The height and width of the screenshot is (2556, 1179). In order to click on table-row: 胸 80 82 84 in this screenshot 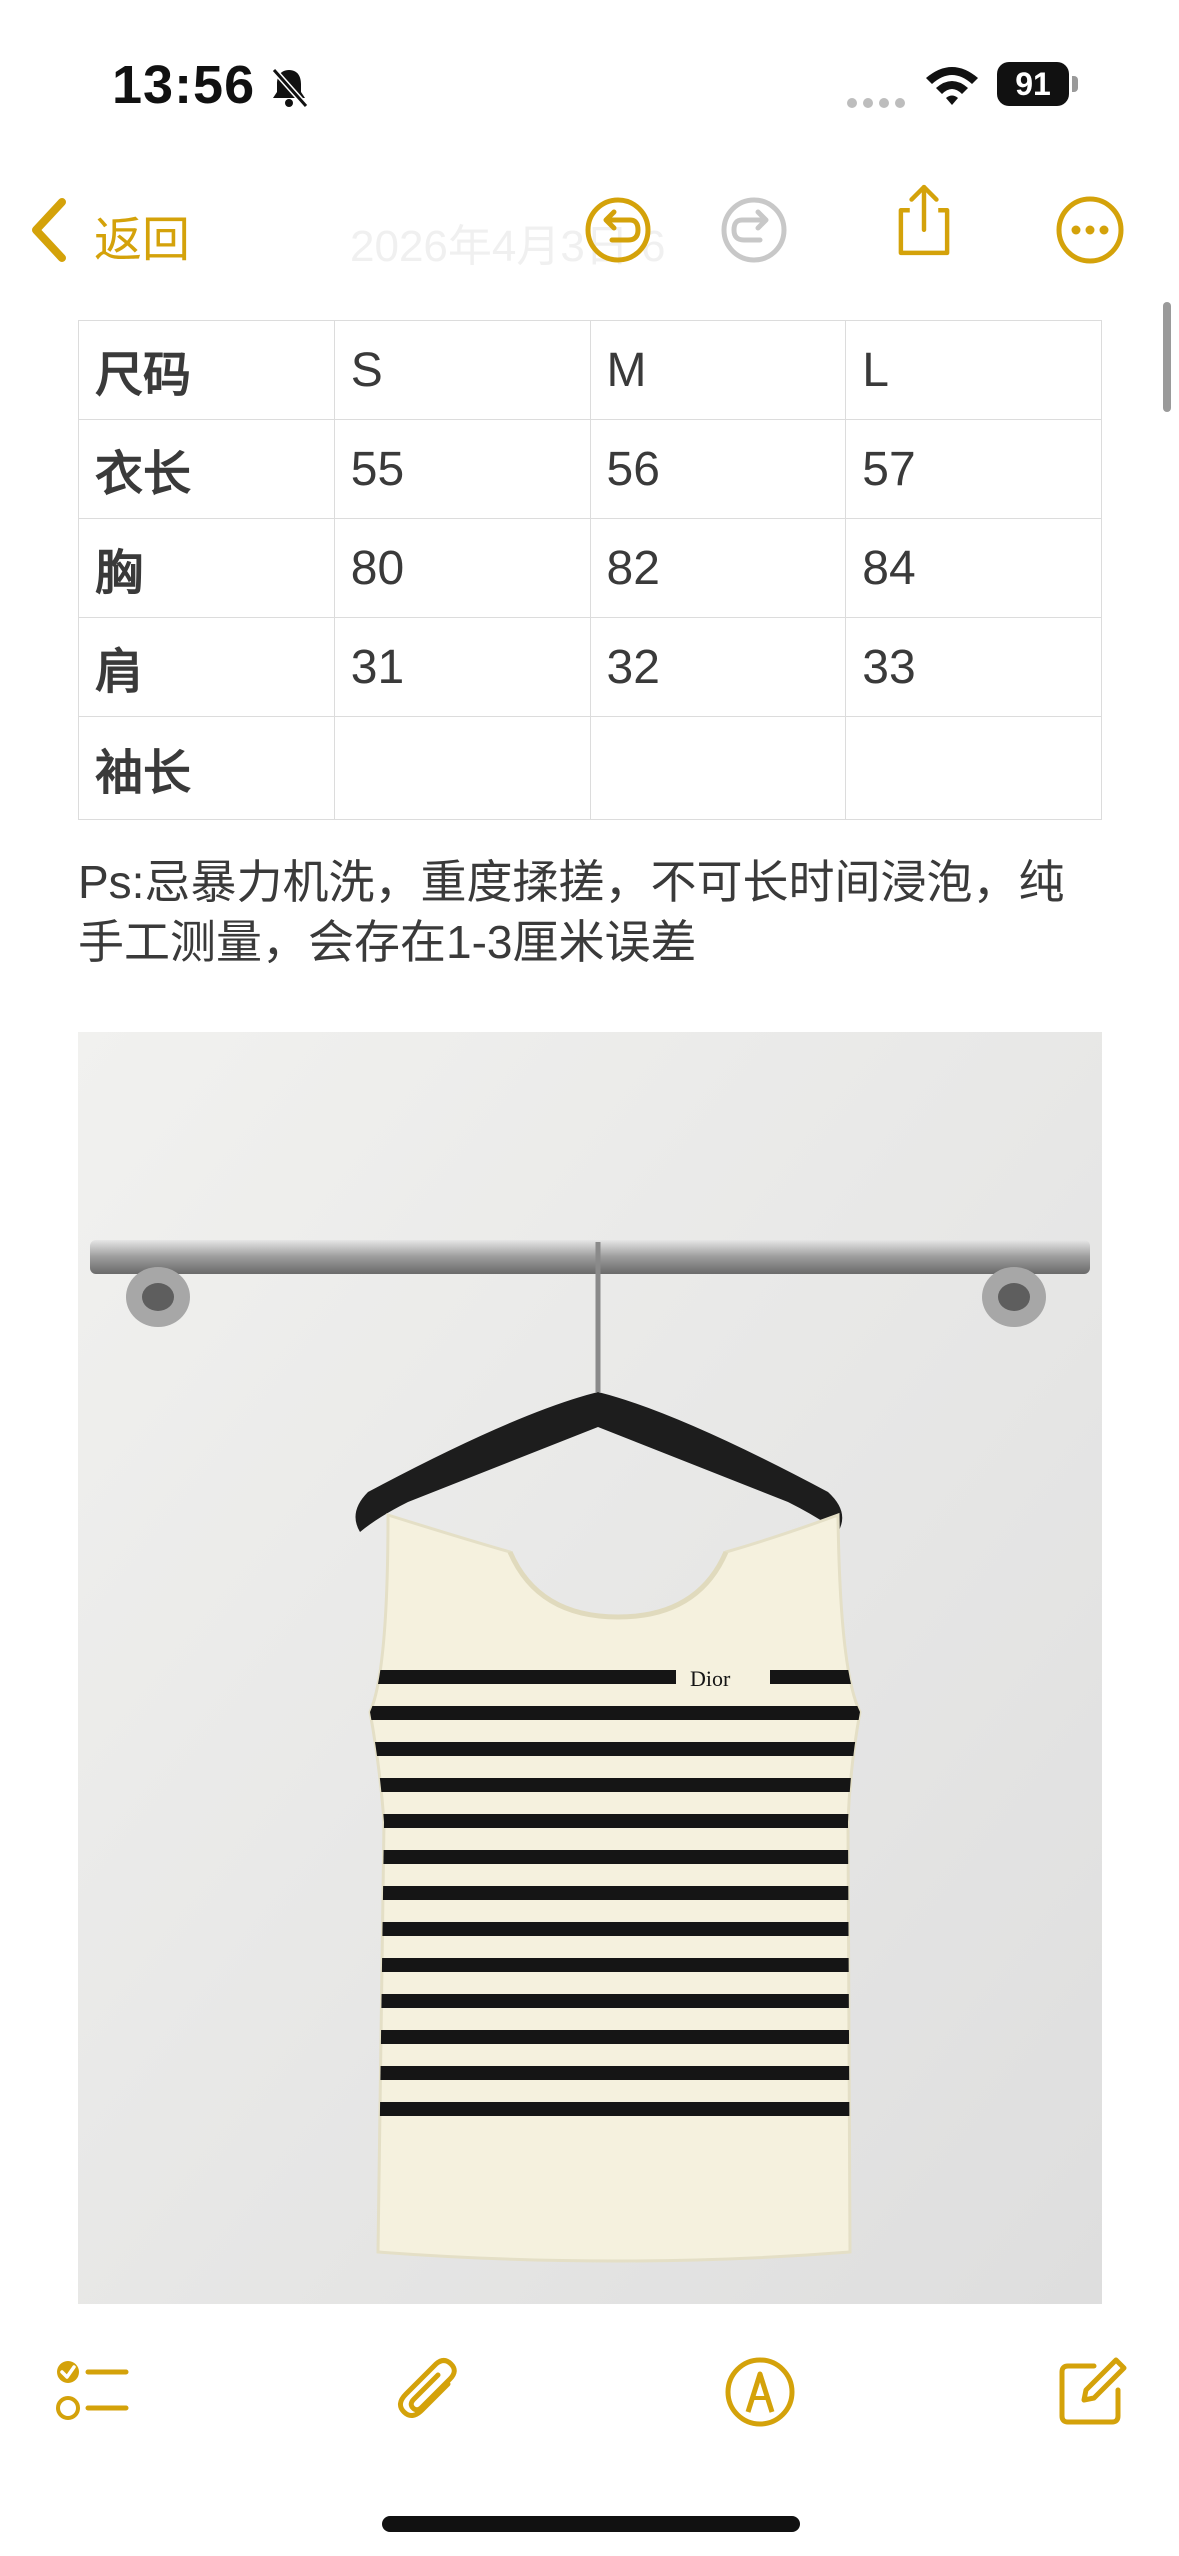, I will do `click(590, 568)`.